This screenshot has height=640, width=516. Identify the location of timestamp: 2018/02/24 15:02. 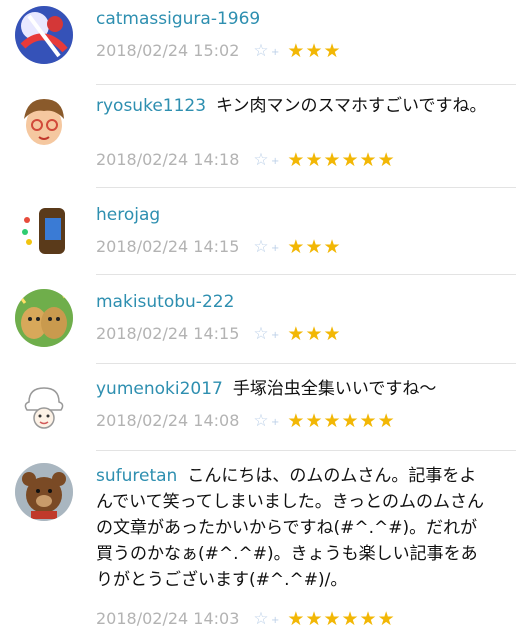
(168, 50).